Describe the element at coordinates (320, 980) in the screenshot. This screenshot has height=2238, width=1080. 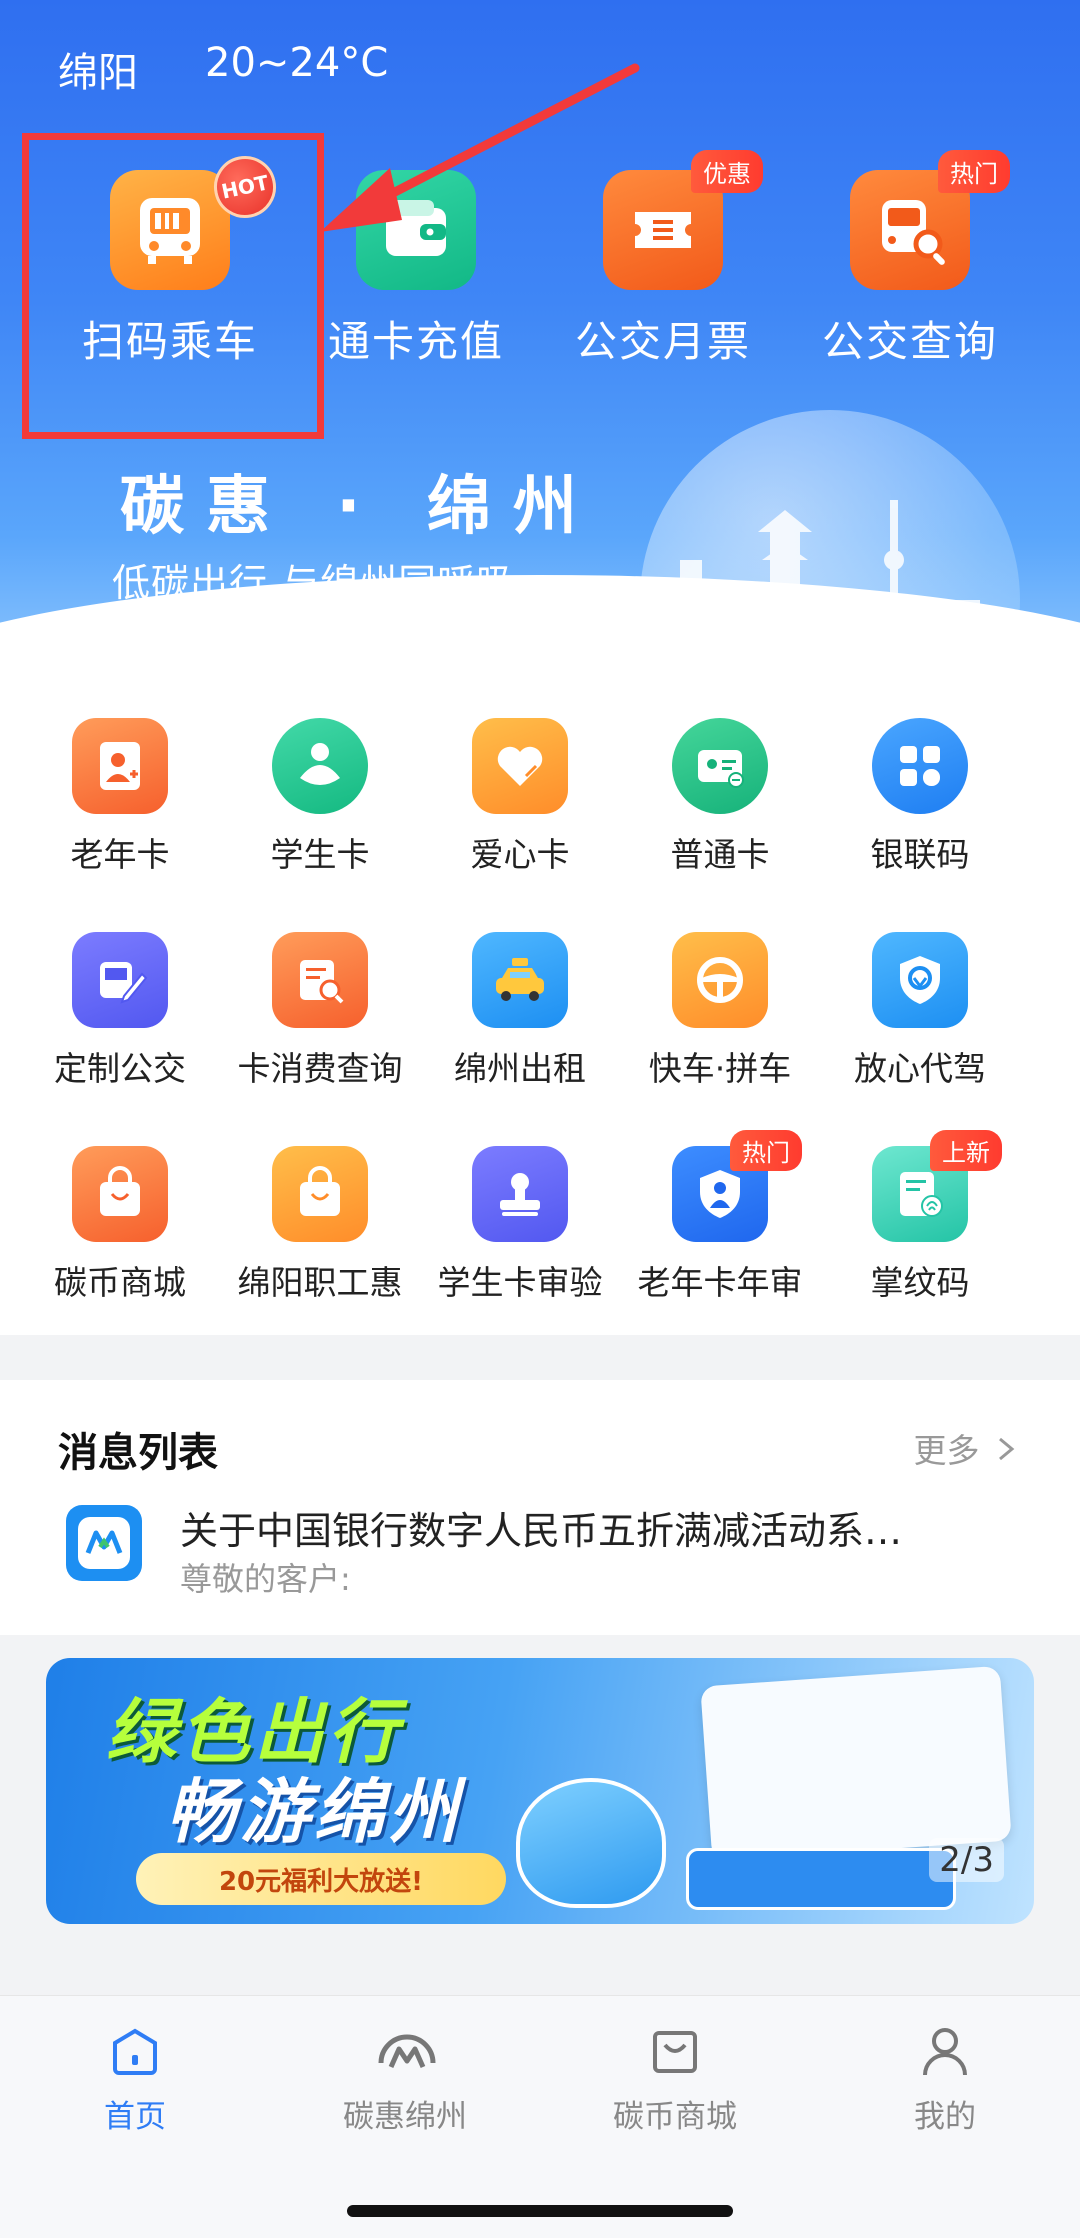
I see `card-spend-query-icon` at that location.